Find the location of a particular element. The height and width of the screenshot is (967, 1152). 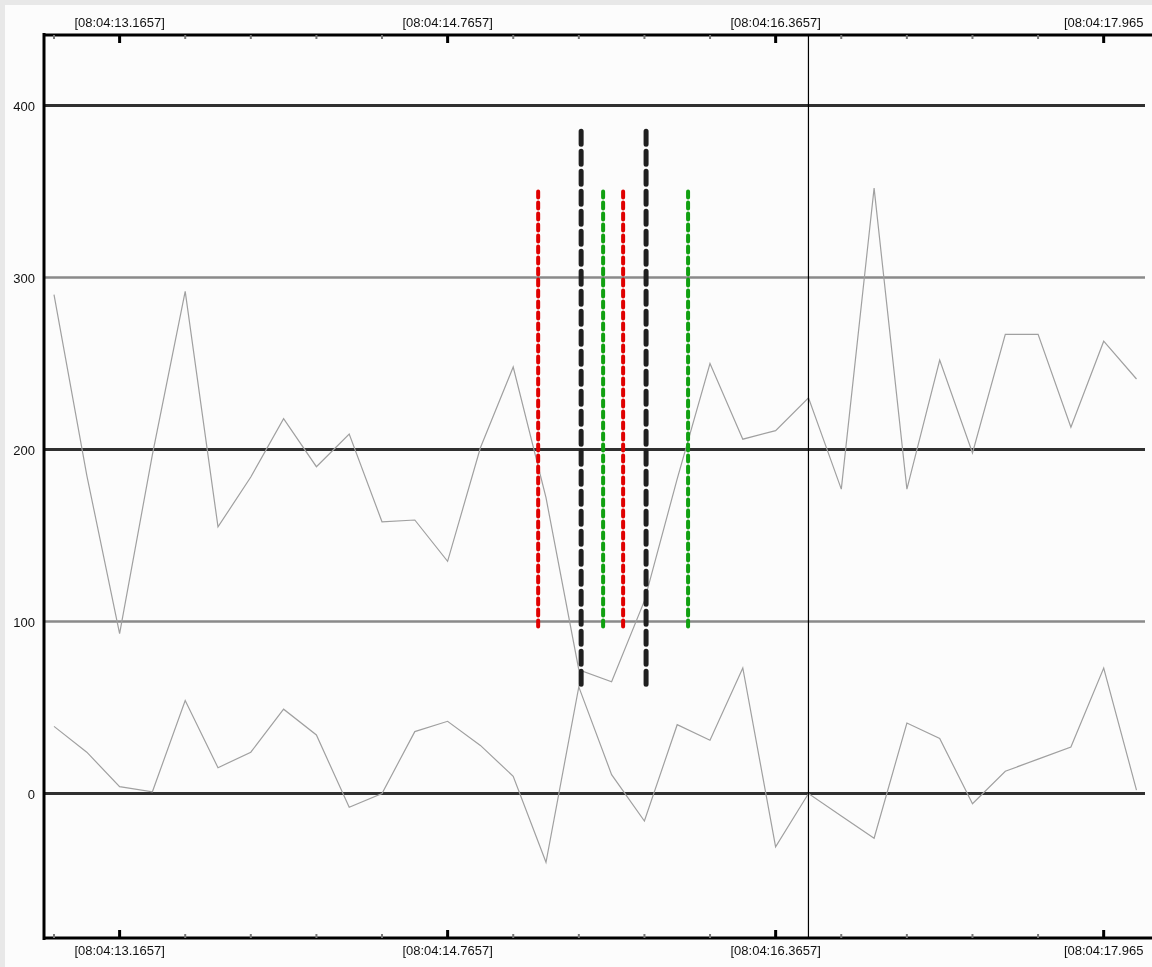

y-tick-label: 100 is located at coordinates (24, 622).